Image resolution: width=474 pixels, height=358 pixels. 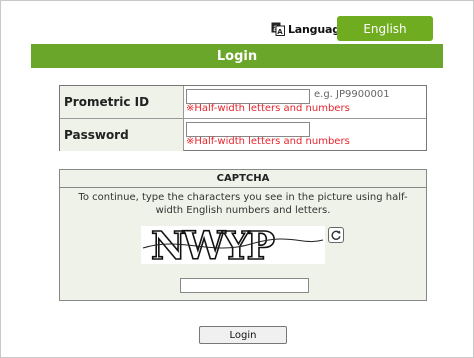 I want to click on prometric-id-note: ※Half-width letters and numbers, so click(x=268, y=108).